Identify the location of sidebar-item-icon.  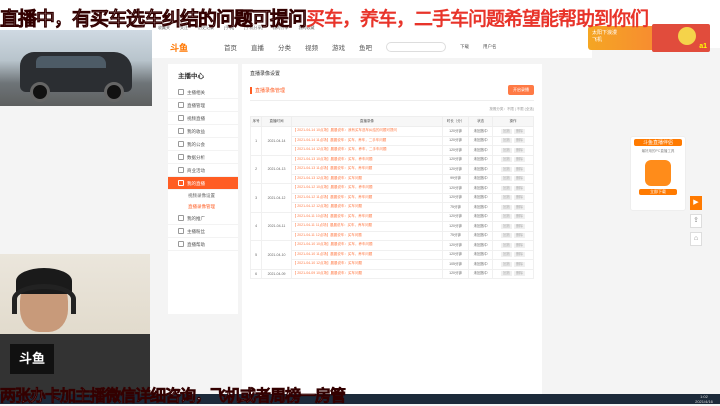
(181, 144).